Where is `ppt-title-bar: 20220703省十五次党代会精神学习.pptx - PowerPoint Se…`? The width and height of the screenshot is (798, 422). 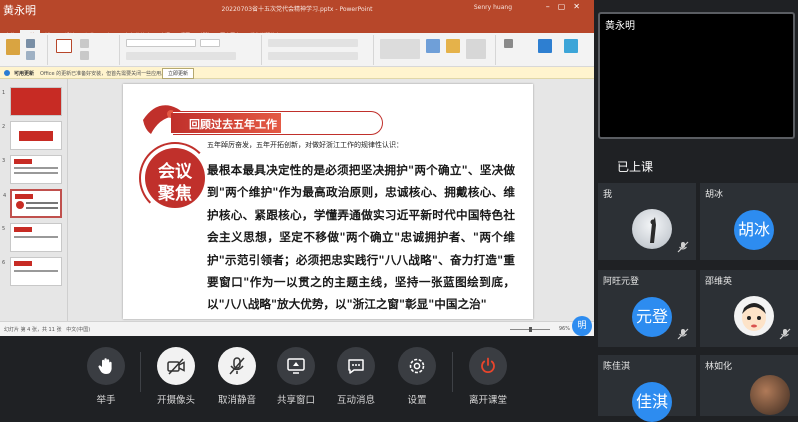
ppt-title-bar: 20220703省十五次党代会精神学习.pptx - PowerPoint Se… is located at coordinates (297, 11).